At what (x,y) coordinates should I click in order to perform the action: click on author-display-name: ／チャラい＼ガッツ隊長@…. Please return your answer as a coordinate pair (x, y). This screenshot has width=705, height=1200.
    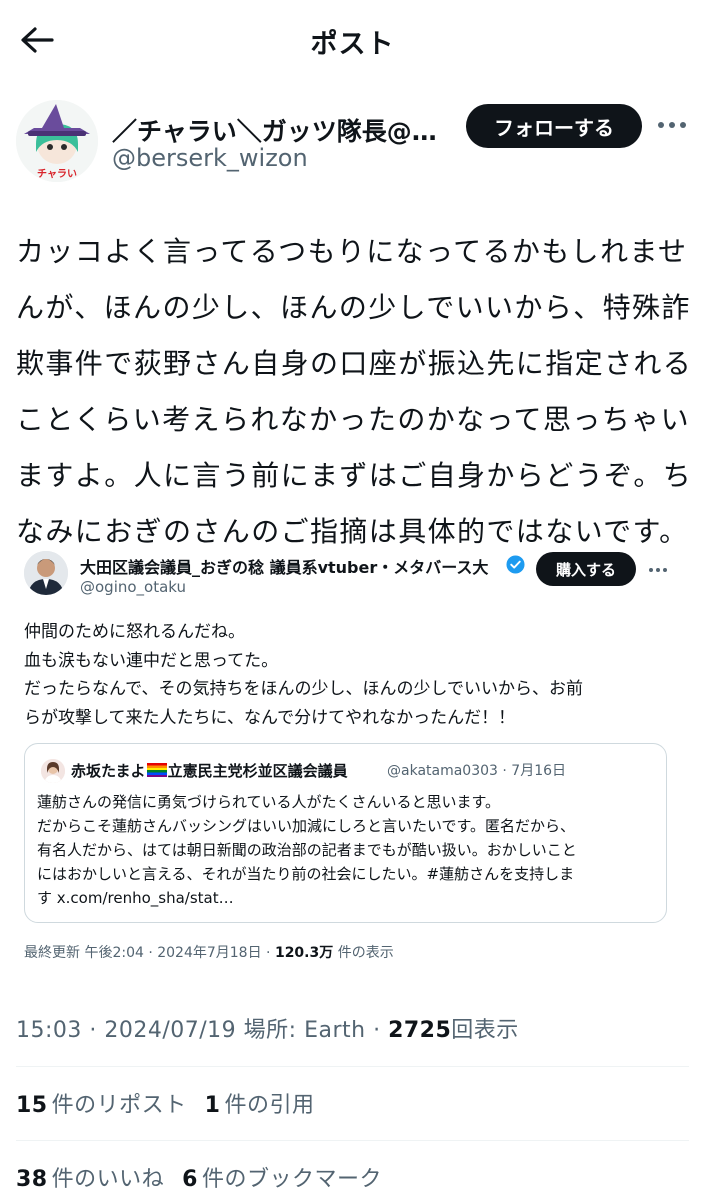
    Looking at the image, I should click on (283, 130).